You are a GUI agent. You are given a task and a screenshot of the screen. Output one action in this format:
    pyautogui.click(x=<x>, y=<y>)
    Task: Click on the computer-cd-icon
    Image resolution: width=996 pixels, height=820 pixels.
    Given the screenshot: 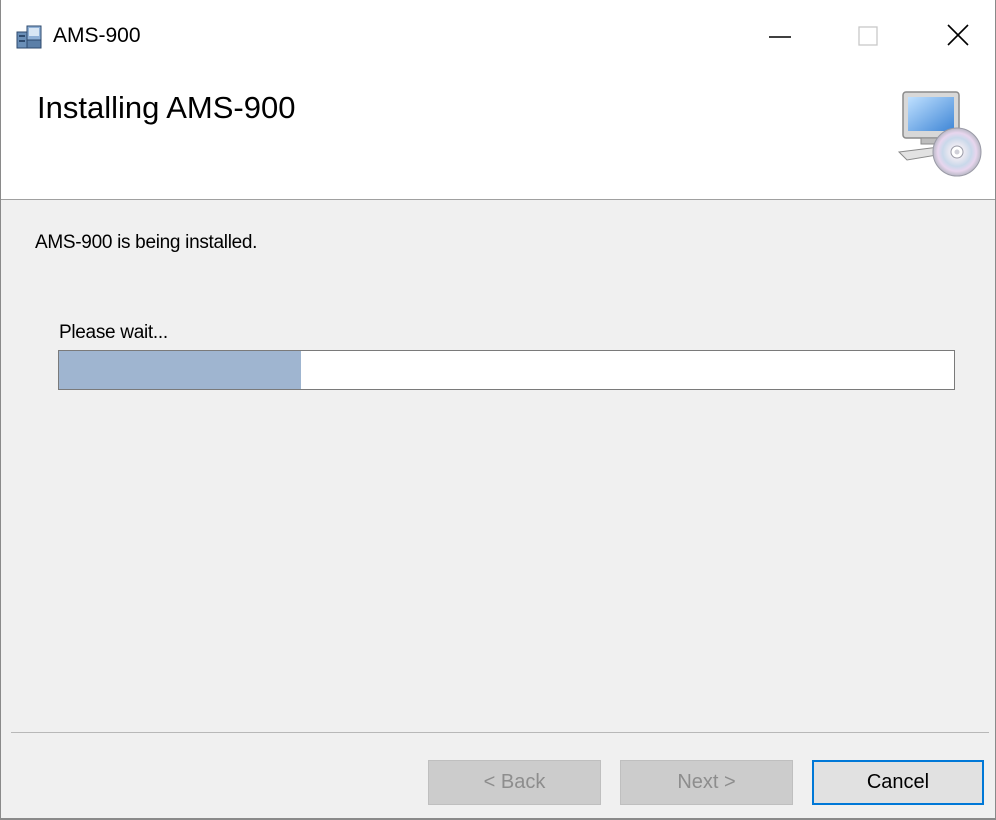 What is the action you would take?
    pyautogui.click(x=940, y=133)
    